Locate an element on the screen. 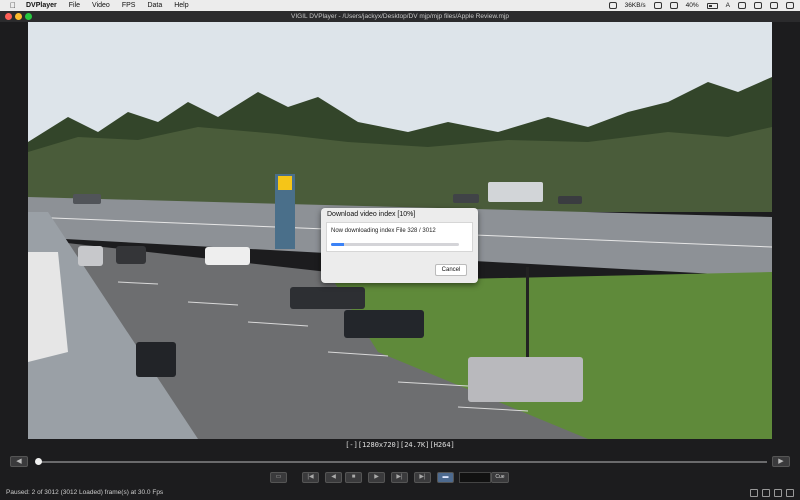 Image resolution: width=800 pixels, height=500 pixels. step-forward-button: ▶| is located at coordinates (399, 477).